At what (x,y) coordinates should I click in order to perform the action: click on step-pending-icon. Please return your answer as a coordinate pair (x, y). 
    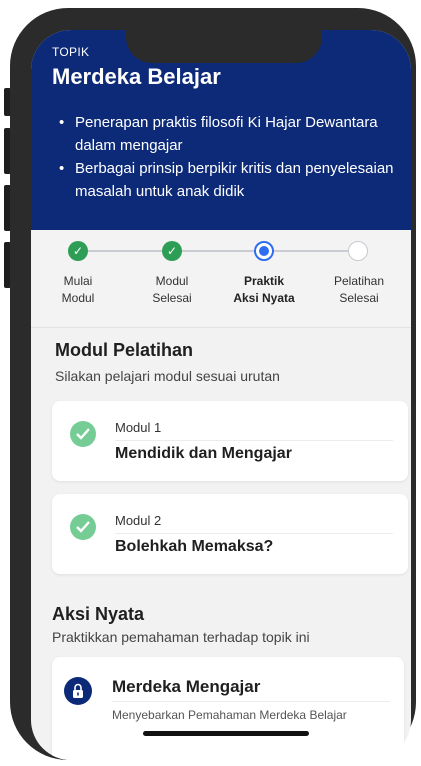
    Looking at the image, I should click on (358, 251).